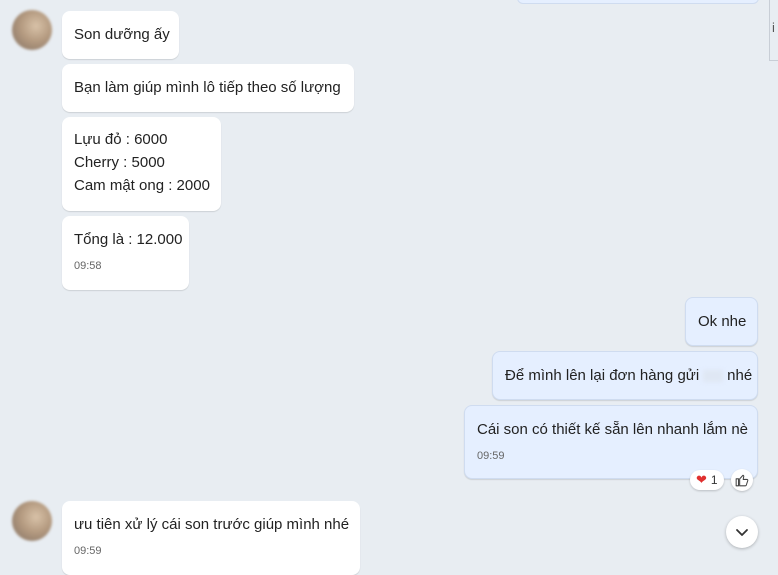  I want to click on redacted-word, so click(713, 376).